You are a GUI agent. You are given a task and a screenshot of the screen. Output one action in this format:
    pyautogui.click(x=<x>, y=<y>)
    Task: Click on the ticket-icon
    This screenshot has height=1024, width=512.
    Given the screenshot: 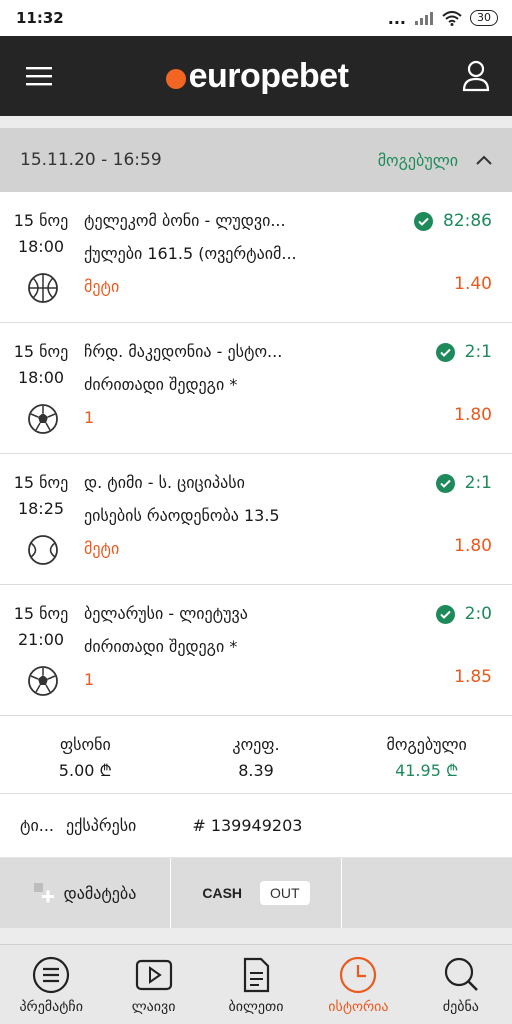 What is the action you would take?
    pyautogui.click(x=256, y=974)
    